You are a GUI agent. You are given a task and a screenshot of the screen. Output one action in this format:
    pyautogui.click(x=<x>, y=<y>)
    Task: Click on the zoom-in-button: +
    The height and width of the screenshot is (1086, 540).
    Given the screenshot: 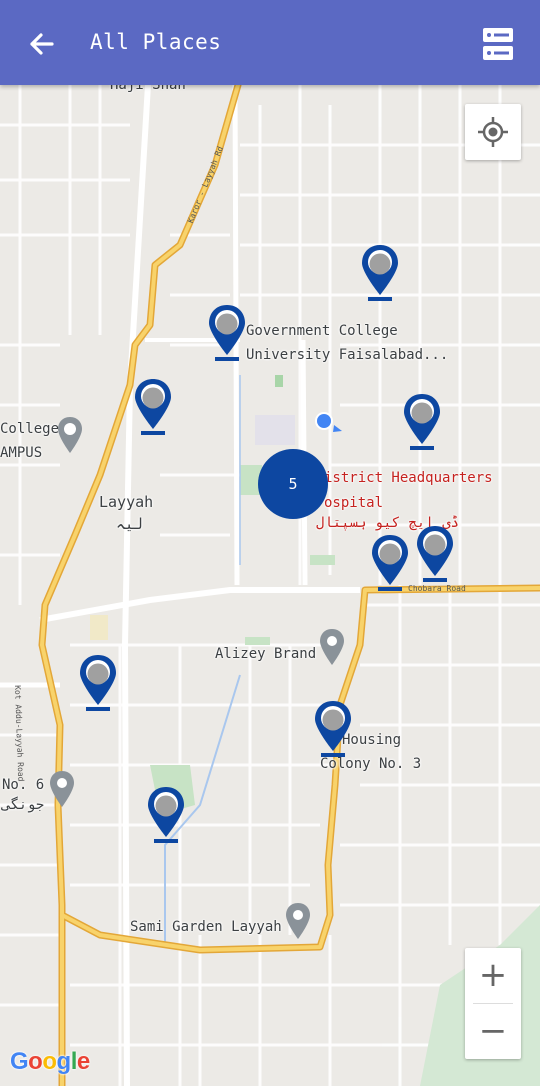 What is the action you would take?
    pyautogui.click(x=493, y=975)
    